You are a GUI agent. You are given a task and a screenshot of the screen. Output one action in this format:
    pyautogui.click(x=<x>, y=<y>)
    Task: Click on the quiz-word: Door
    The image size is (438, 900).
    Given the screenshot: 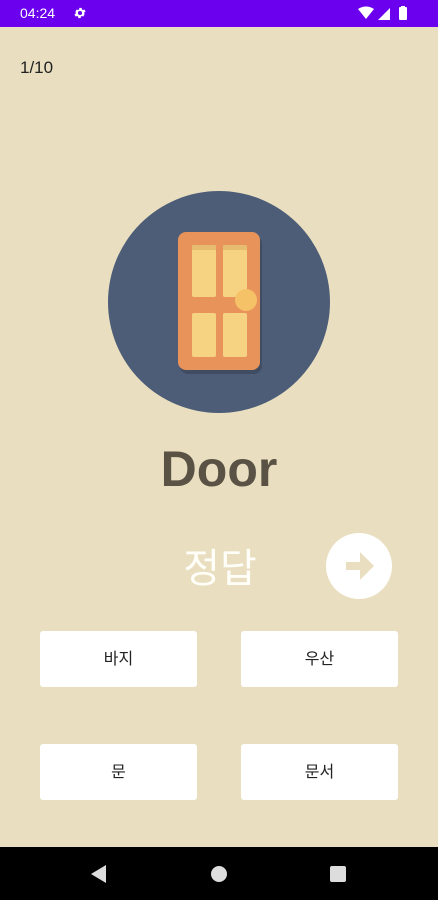 What is the action you would take?
    pyautogui.click(x=219, y=469)
    